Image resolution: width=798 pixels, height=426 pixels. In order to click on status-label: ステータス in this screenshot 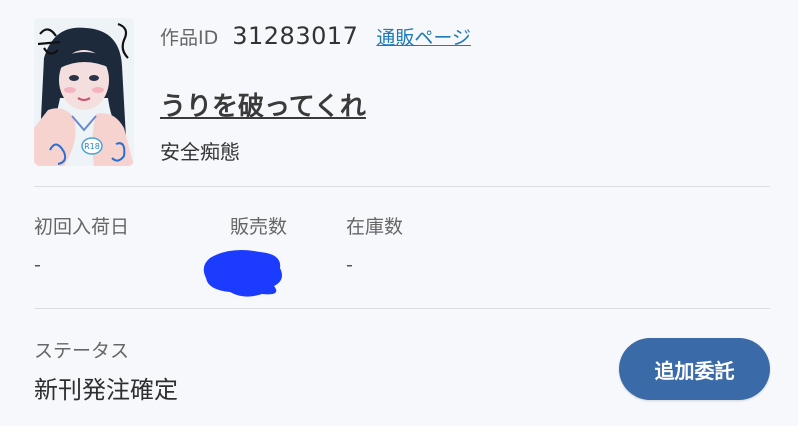, I will do `click(82, 351)`.